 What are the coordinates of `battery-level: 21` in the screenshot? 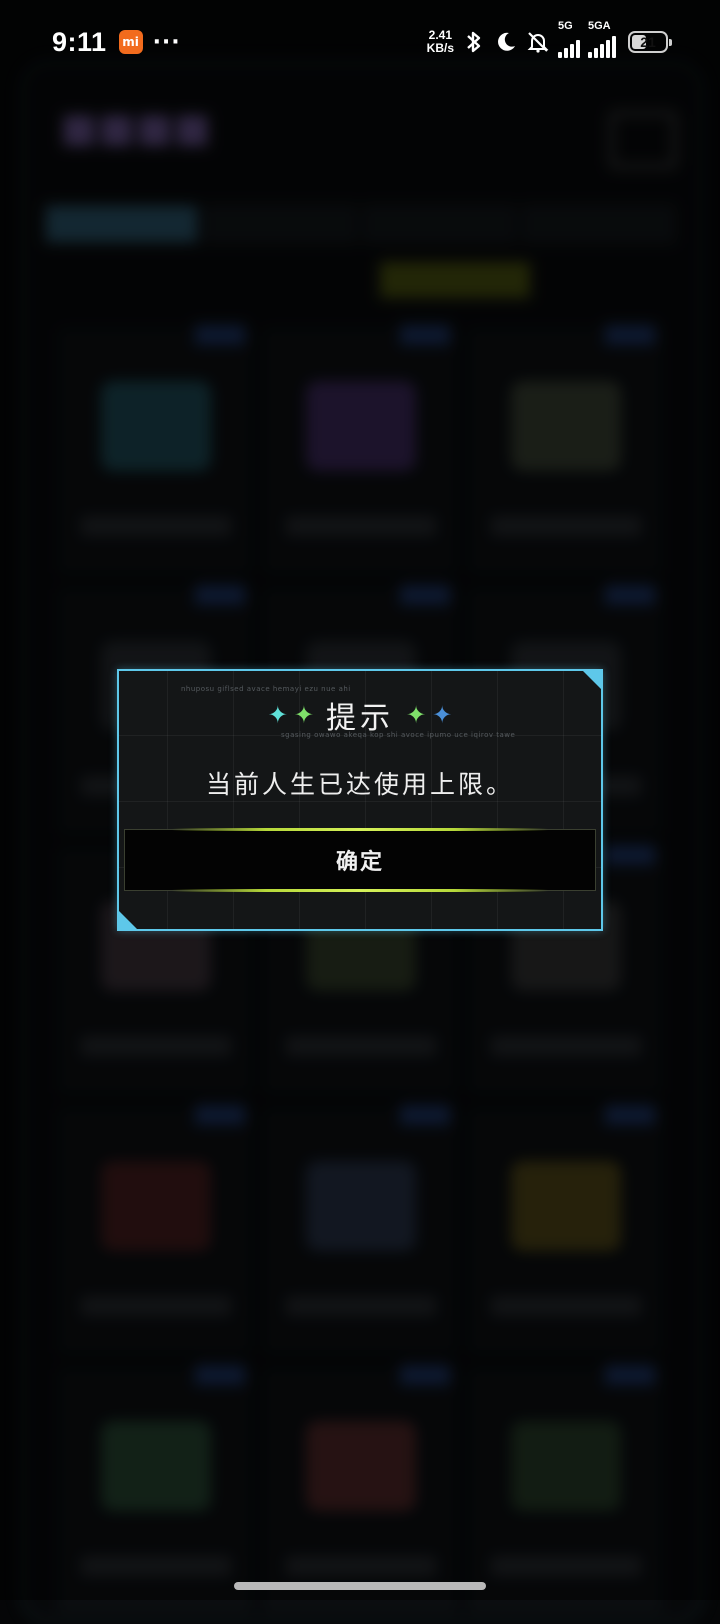 It's located at (648, 42).